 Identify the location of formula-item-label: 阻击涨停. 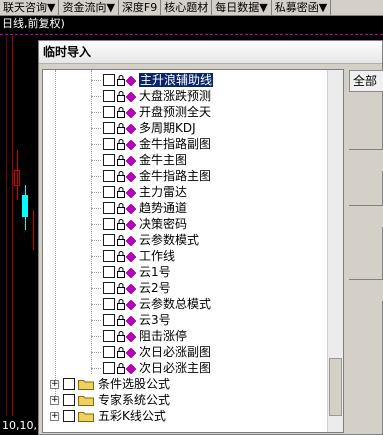
(163, 336).